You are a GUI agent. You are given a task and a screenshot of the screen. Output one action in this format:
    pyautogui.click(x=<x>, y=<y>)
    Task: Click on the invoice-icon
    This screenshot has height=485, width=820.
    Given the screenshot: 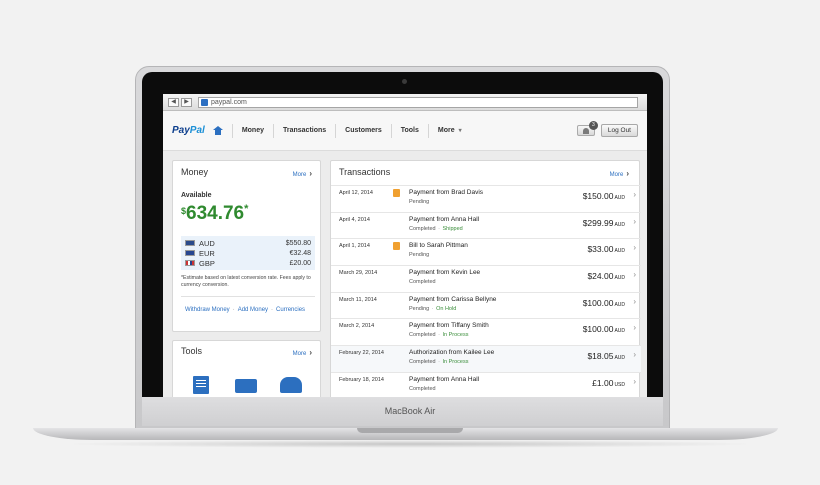 What is the action you would take?
    pyautogui.click(x=201, y=385)
    